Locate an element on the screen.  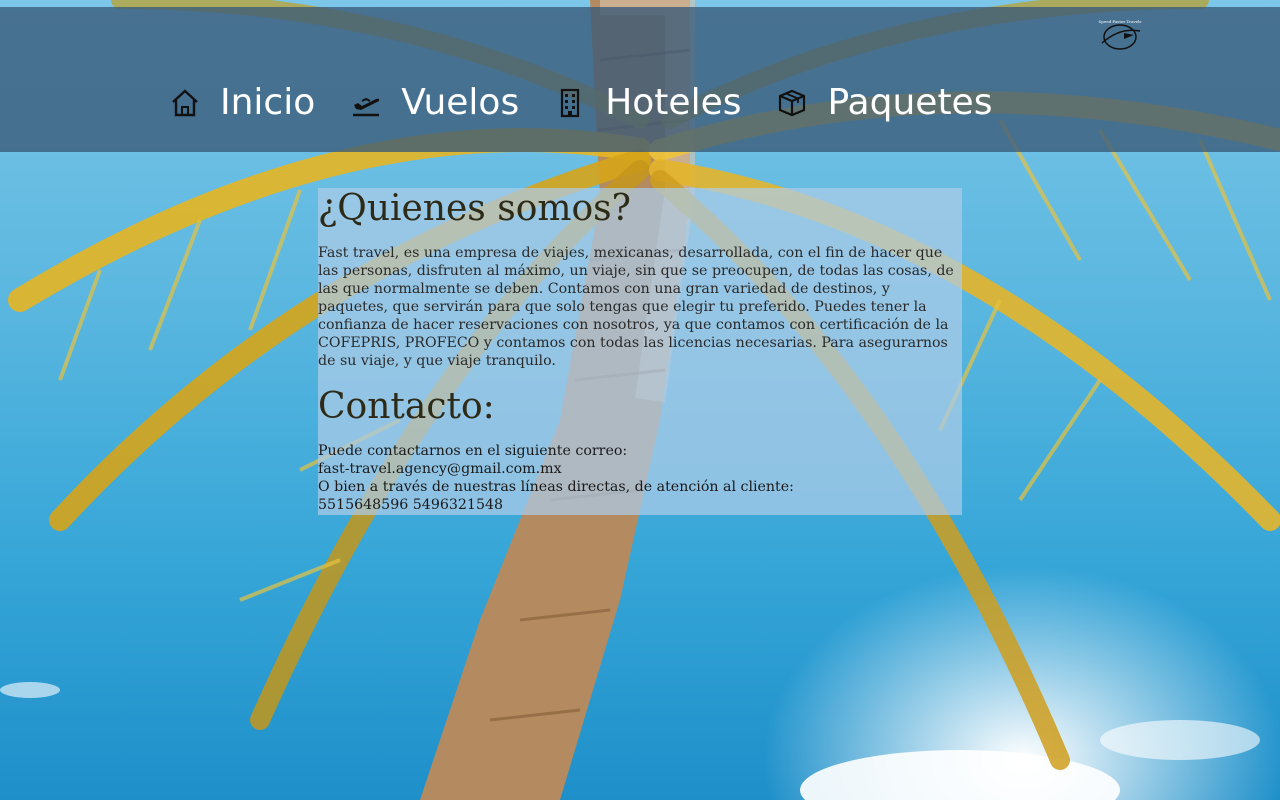
nav-item-hoteles: Hoteles is located at coordinates (647, 103).